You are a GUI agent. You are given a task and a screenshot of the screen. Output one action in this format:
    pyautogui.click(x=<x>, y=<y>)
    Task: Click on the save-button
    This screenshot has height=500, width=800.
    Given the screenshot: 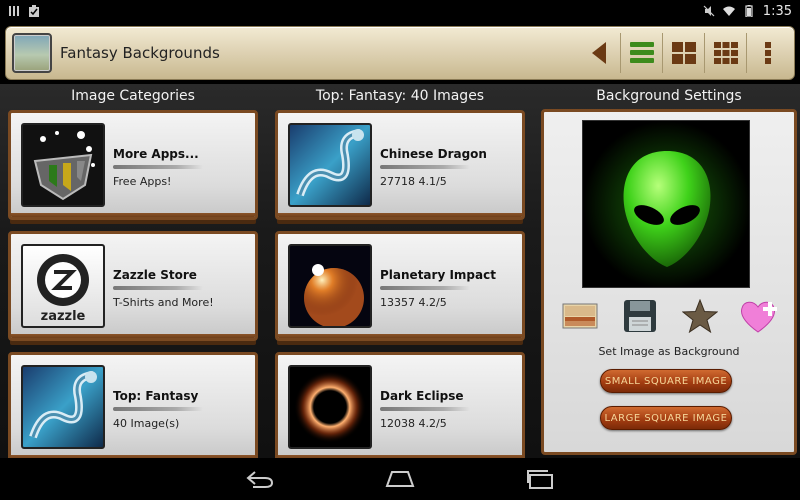 What is the action you would take?
    pyautogui.click(x=640, y=316)
    